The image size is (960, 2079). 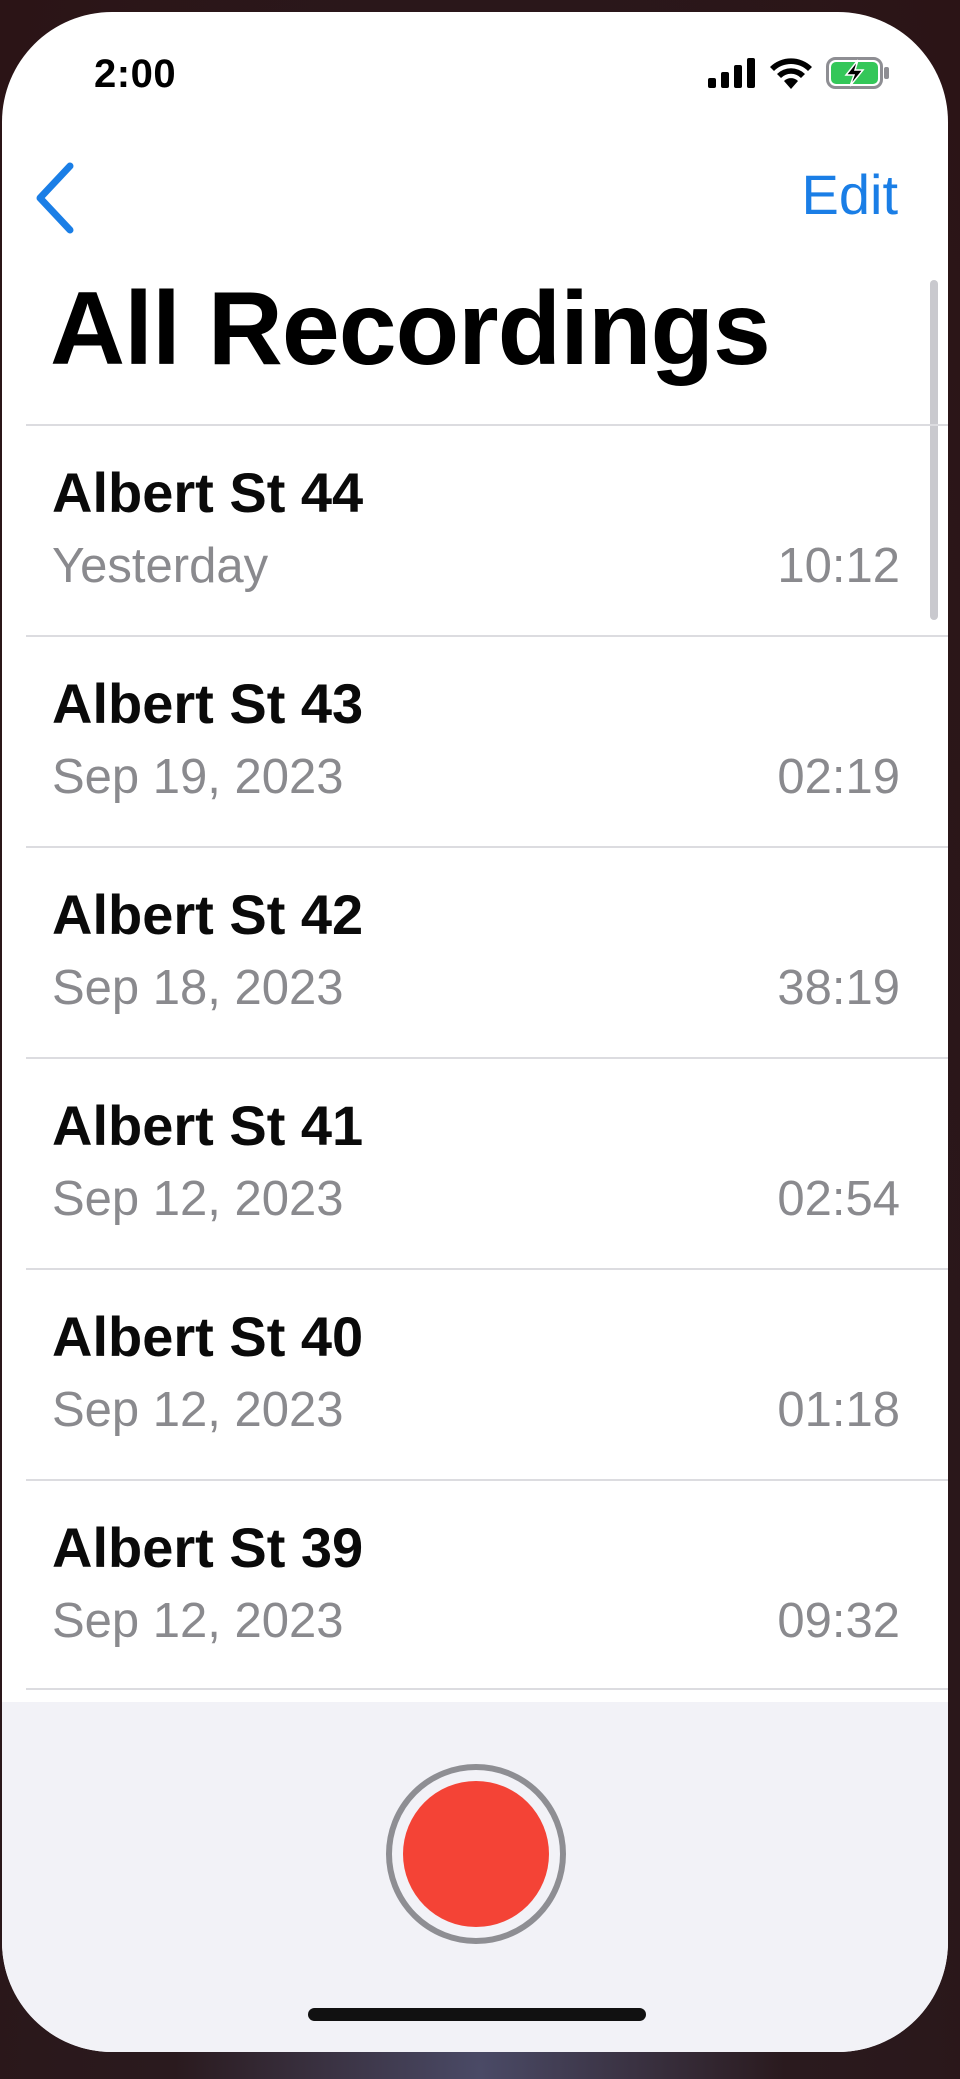 I want to click on record-icon, so click(x=476, y=1854).